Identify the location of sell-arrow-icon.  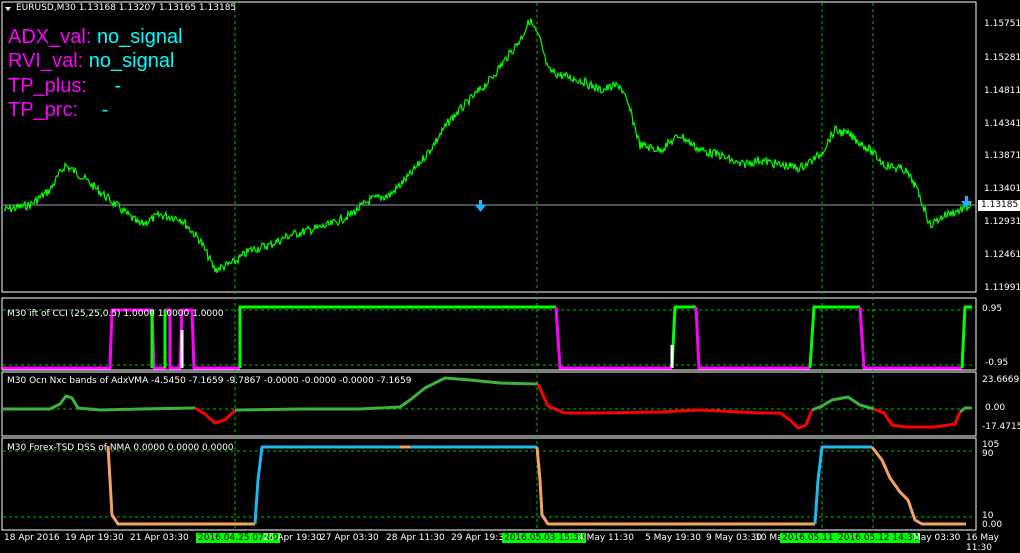
(480, 206).